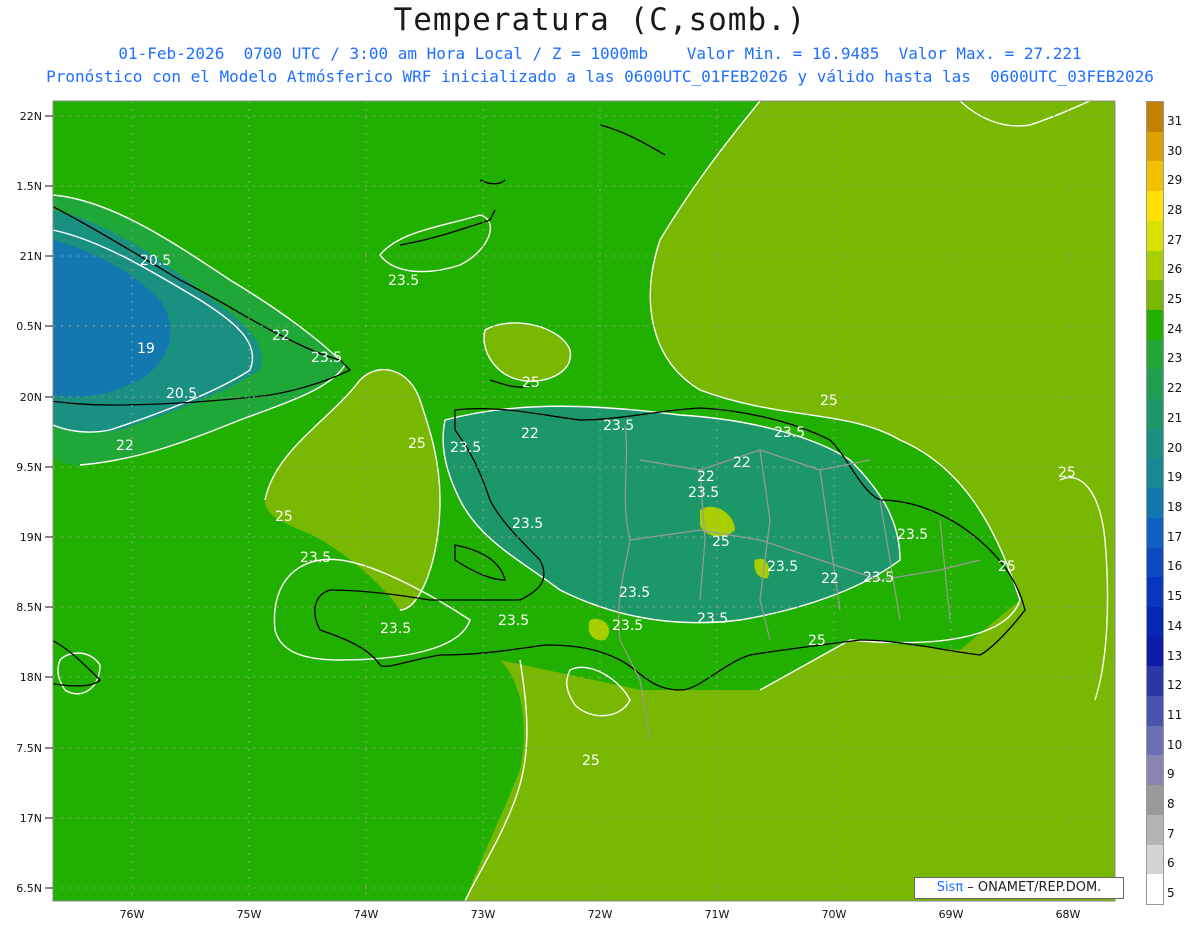 The width and height of the screenshot is (1200, 927). What do you see at coordinates (49, 502) in the screenshot?
I see `latitude-ticks` at bounding box center [49, 502].